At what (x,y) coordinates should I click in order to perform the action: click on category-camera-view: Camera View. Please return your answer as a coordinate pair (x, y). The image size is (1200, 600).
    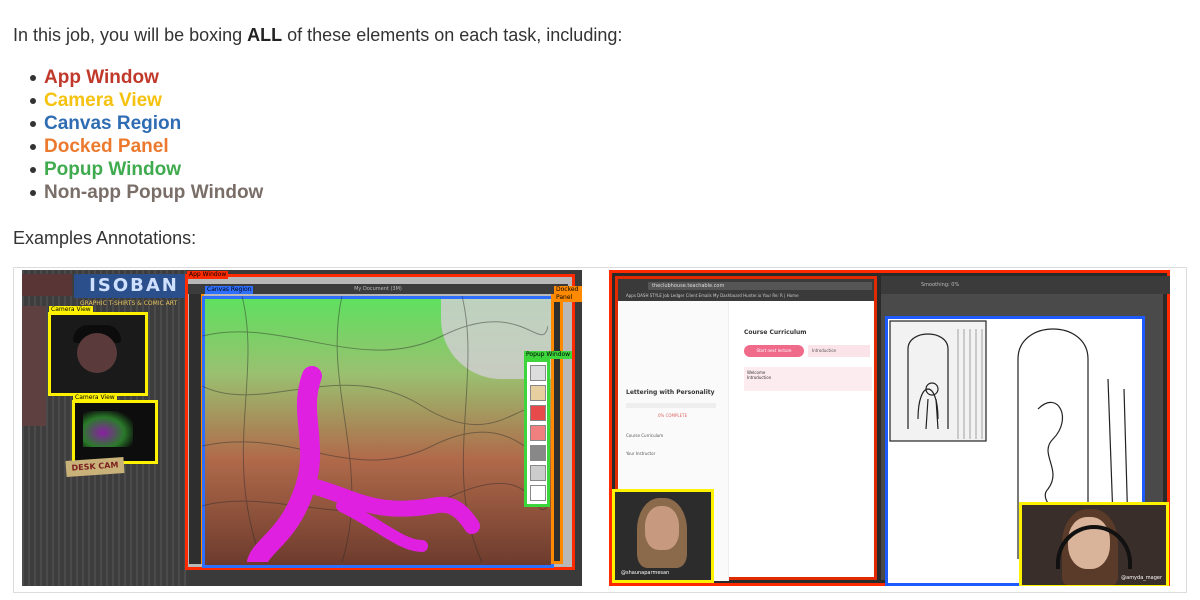
    Looking at the image, I should click on (146, 100).